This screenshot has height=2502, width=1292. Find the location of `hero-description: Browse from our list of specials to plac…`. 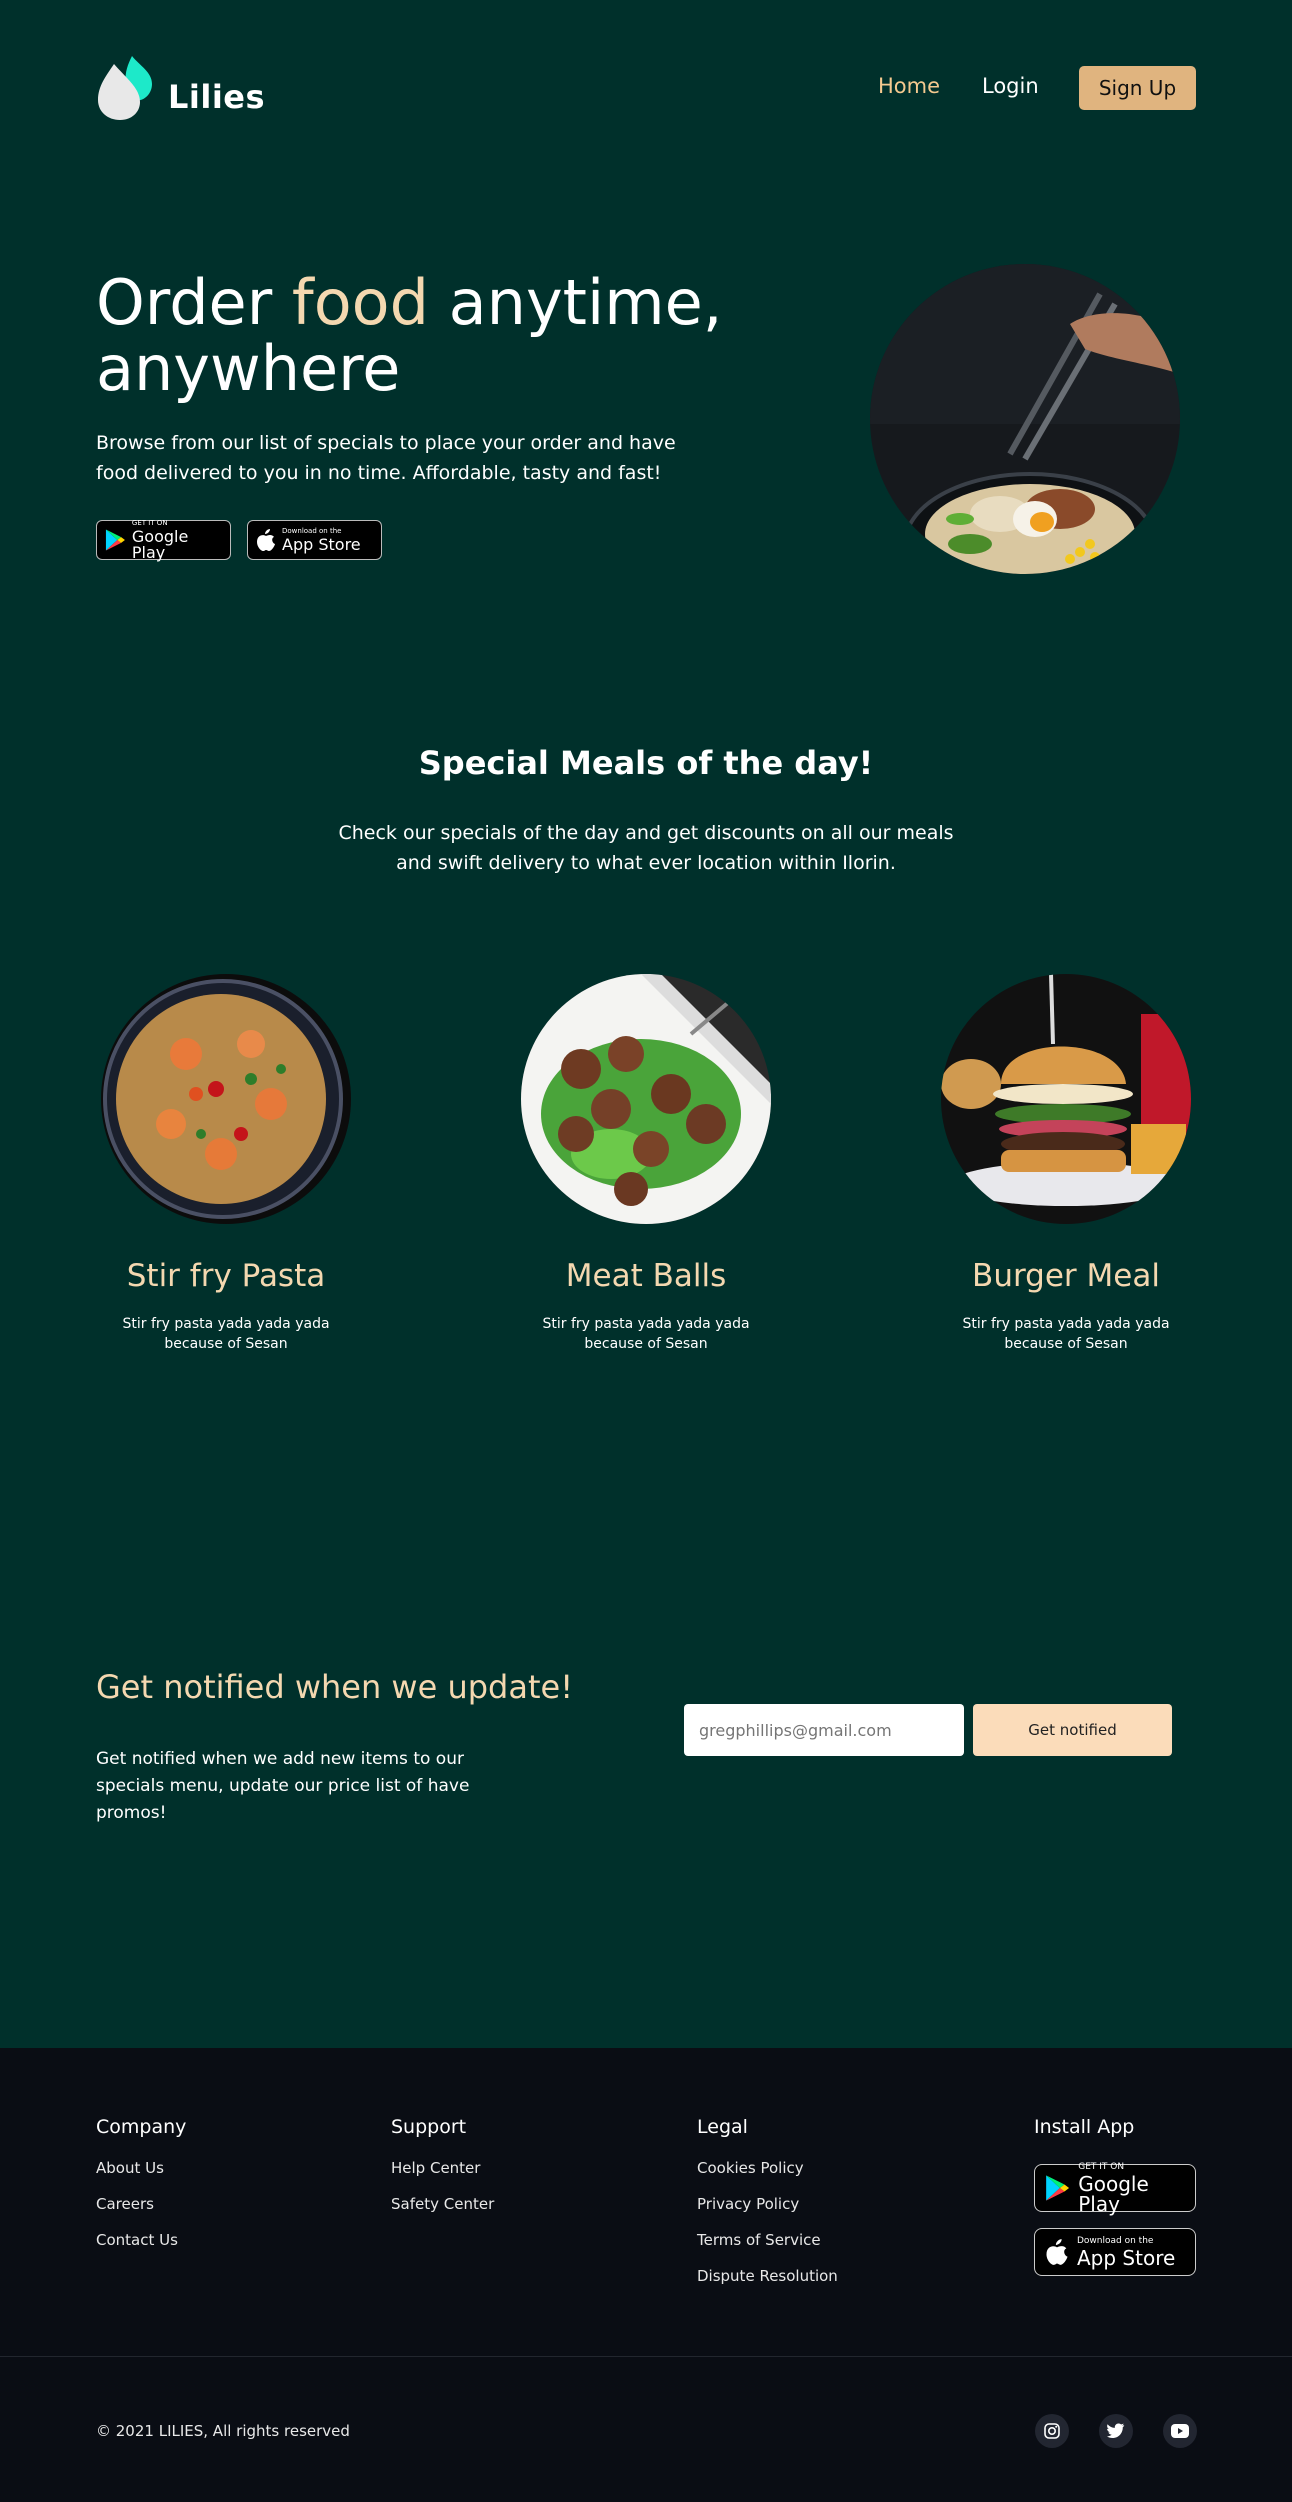

hero-description: Browse from our list of specials to plac… is located at coordinates (386, 458).